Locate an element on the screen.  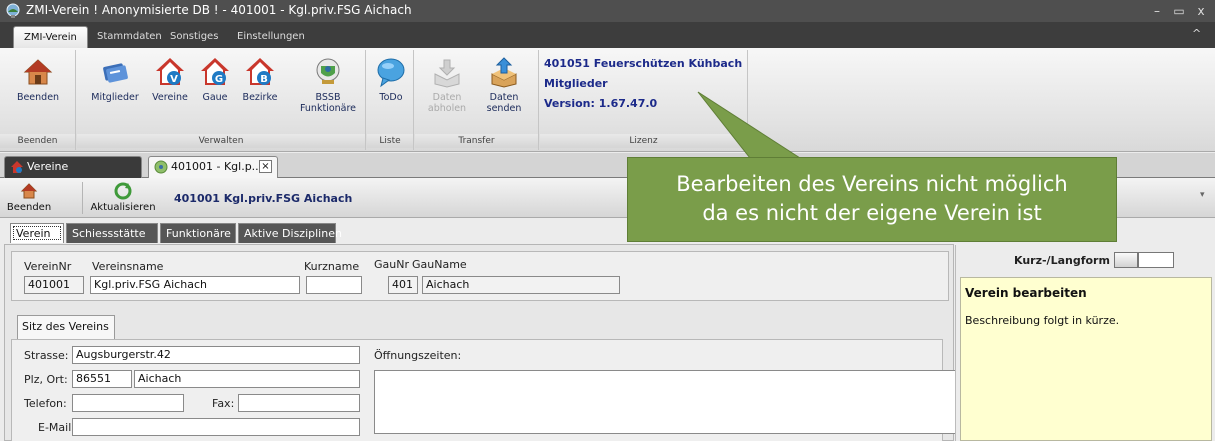
kurzname-label: Kurzname is located at coordinates (332, 266).